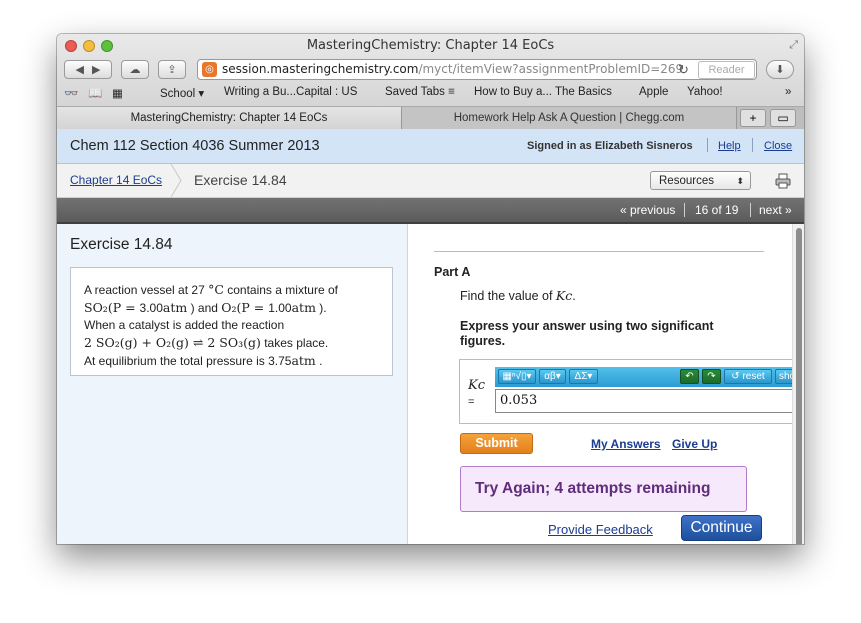  I want to click on problem-text: ) and, so click(204, 308).